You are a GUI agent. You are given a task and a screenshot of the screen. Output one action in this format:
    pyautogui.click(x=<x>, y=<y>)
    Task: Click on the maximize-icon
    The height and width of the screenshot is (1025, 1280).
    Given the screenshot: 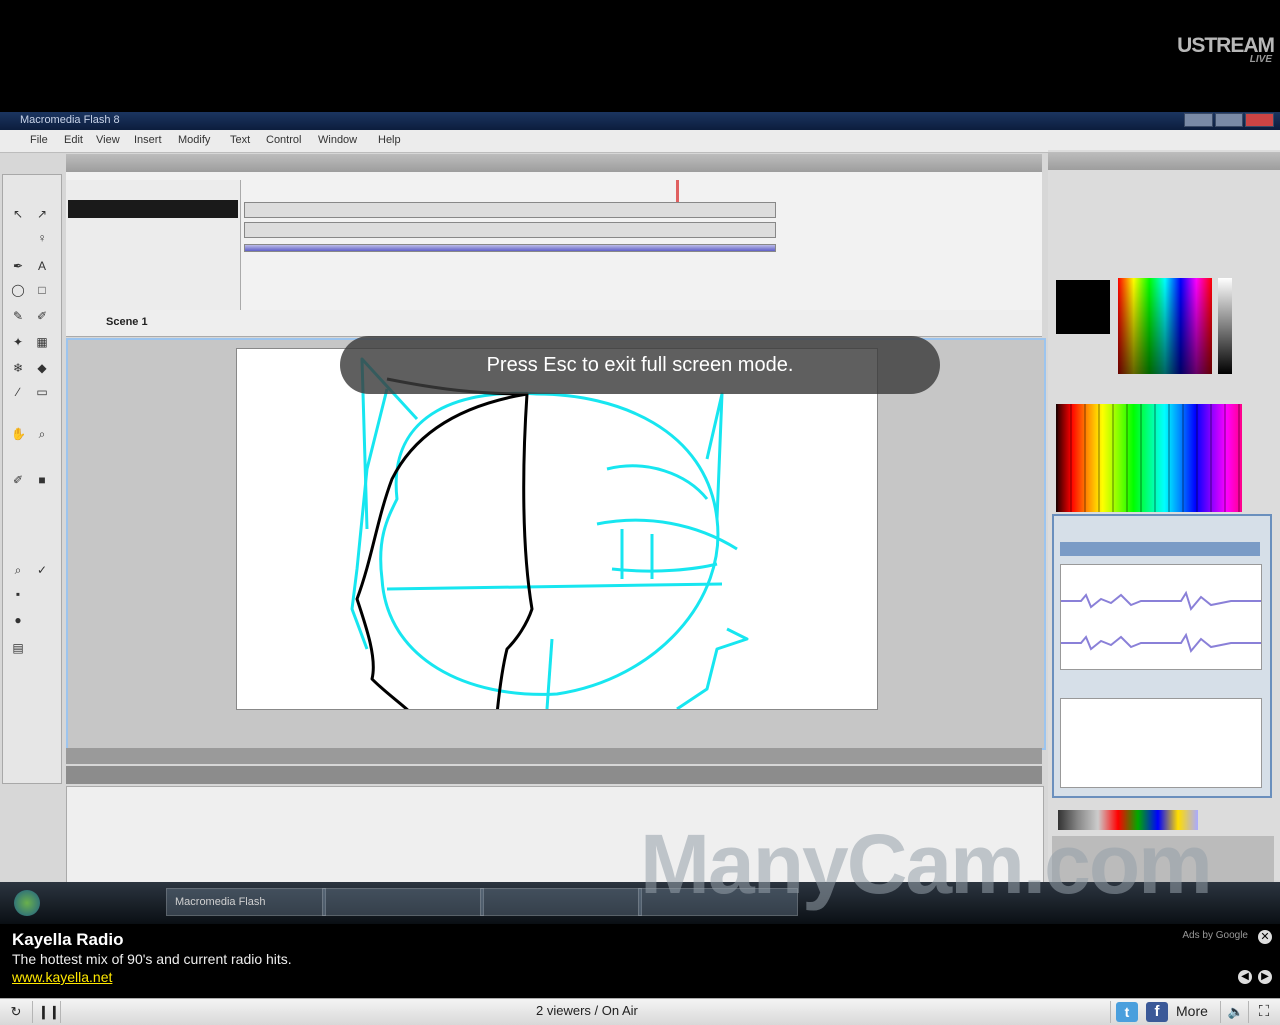 What is the action you would take?
    pyautogui.click(x=1229, y=120)
    